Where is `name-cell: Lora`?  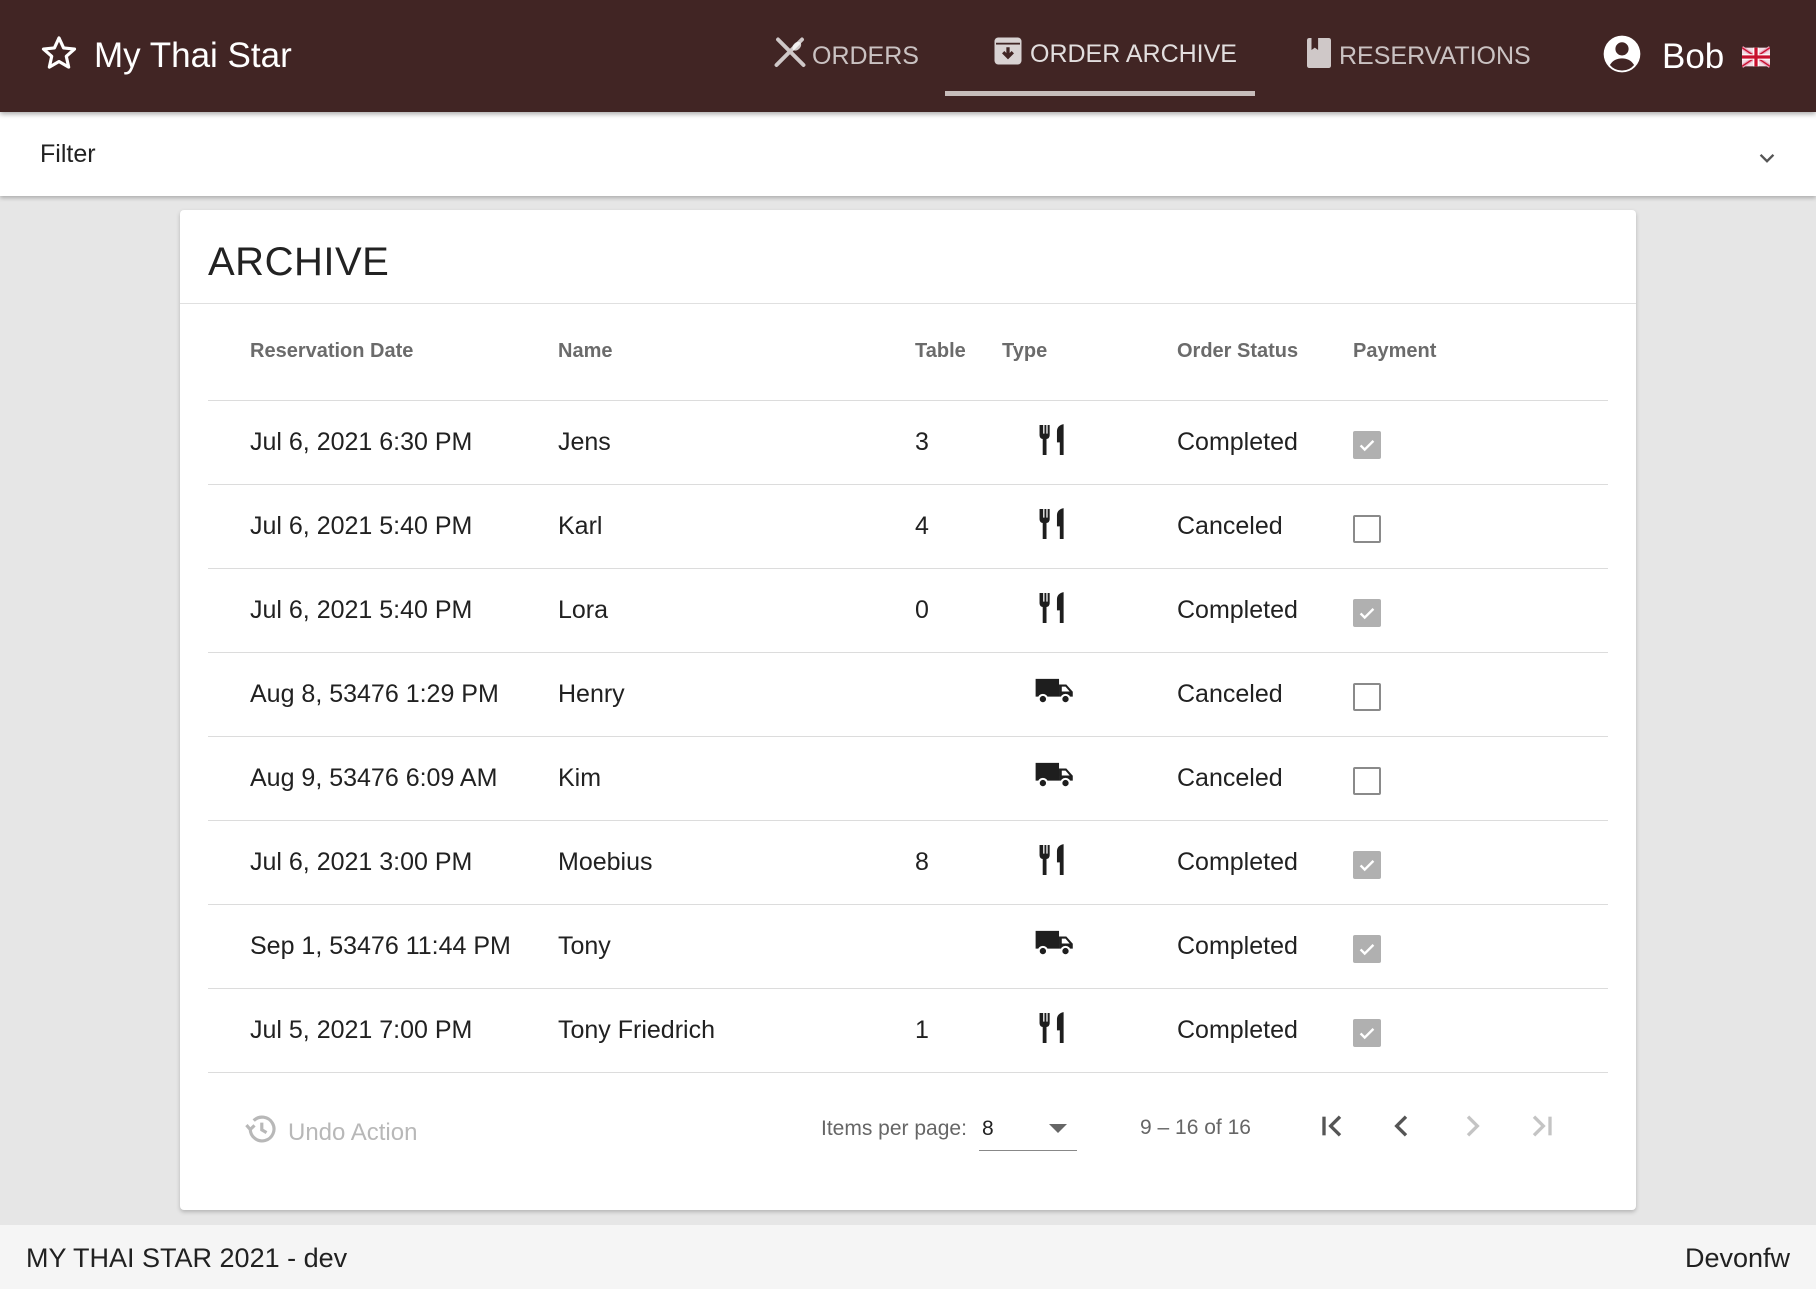 name-cell: Lora is located at coordinates (583, 610).